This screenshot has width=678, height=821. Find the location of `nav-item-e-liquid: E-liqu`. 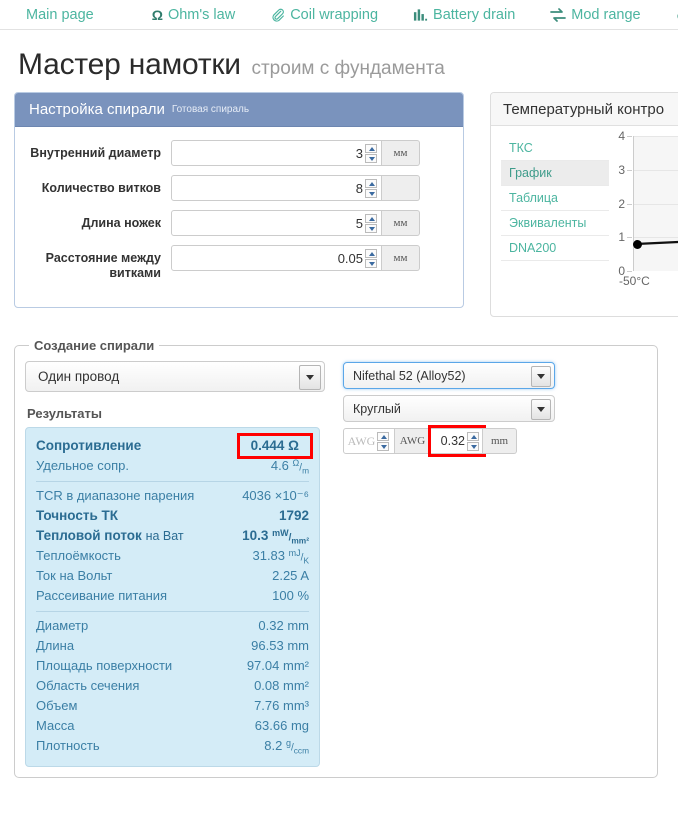

nav-item-e-liquid: E-liqu is located at coordinates (668, 15).